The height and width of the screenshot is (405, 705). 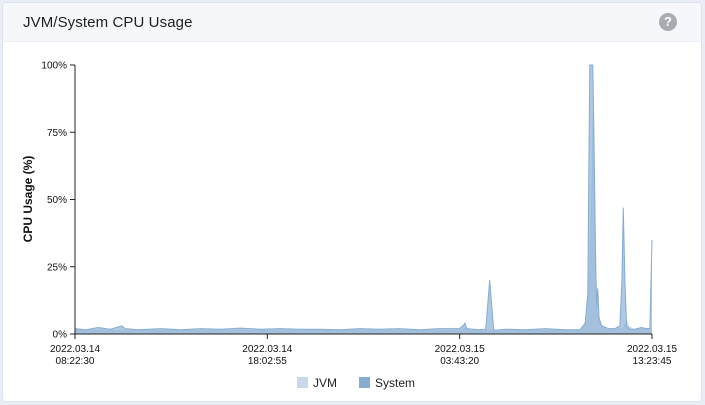 I want to click on y-tick-label: 25%, so click(x=57, y=267).